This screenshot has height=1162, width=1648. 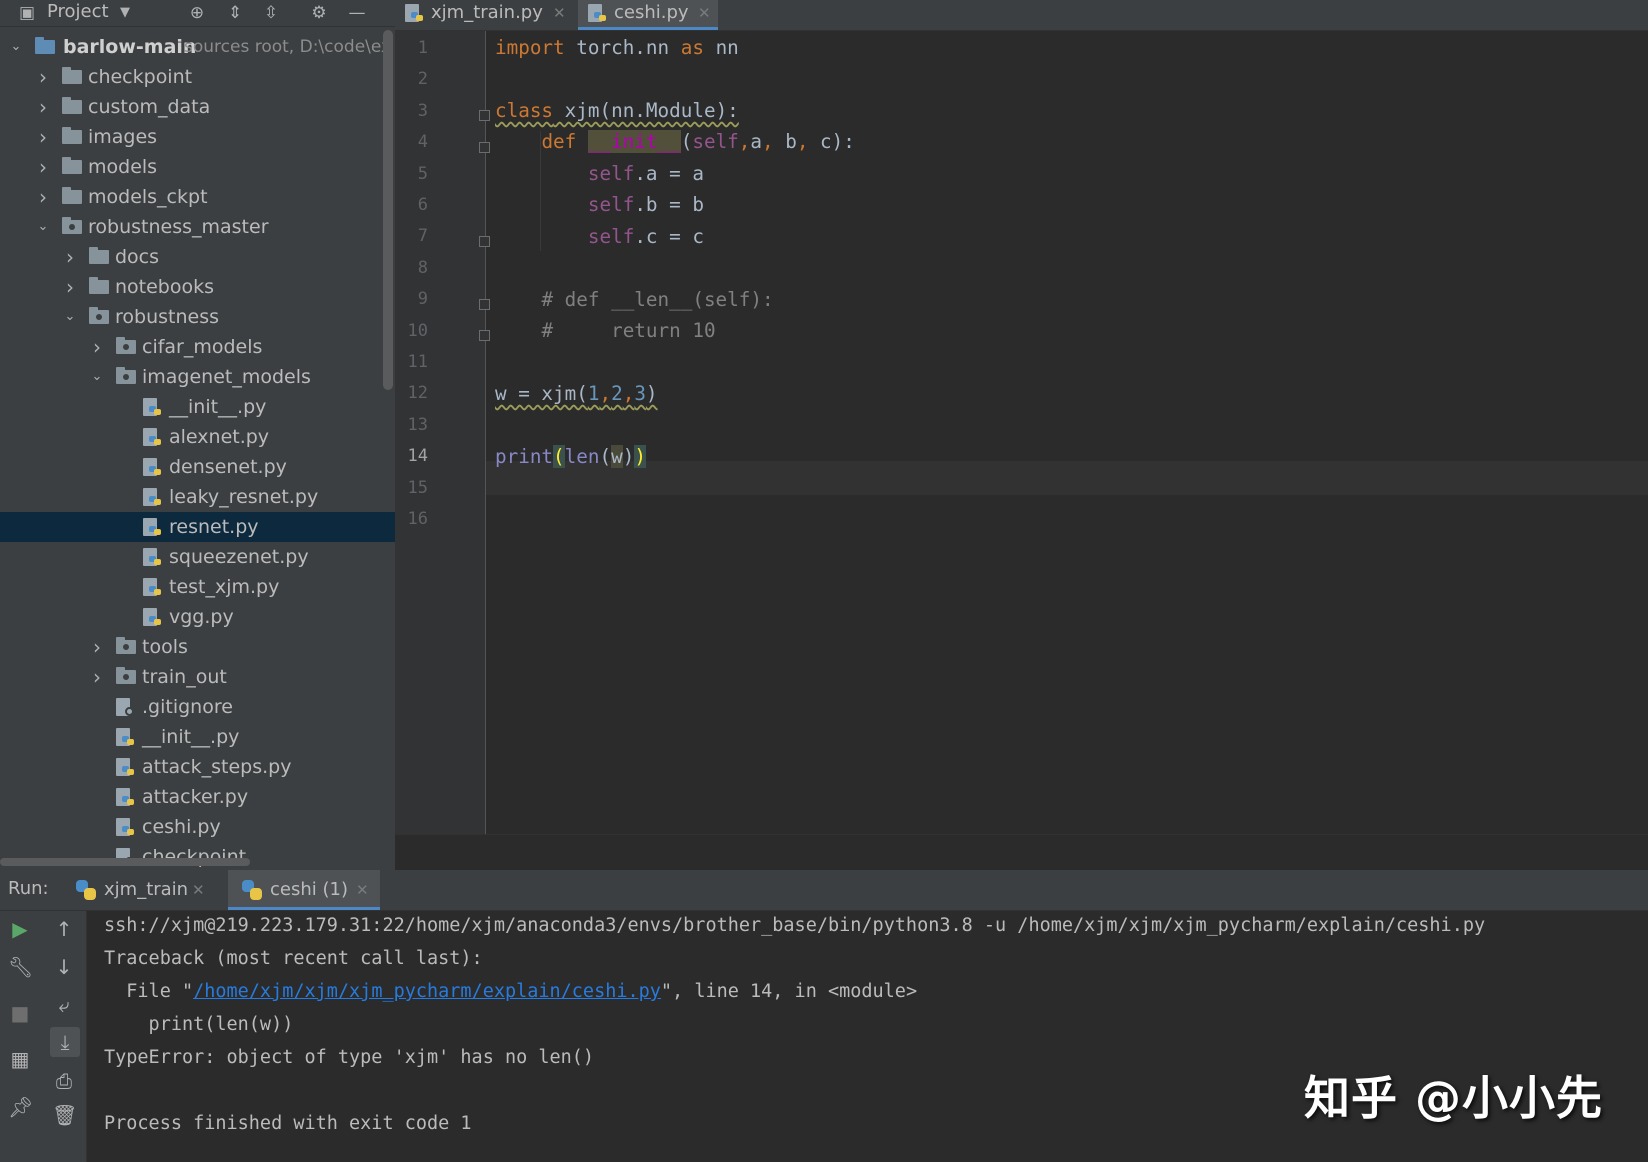 I want to click on trash-icon: 🗑︎, so click(x=64, y=1115).